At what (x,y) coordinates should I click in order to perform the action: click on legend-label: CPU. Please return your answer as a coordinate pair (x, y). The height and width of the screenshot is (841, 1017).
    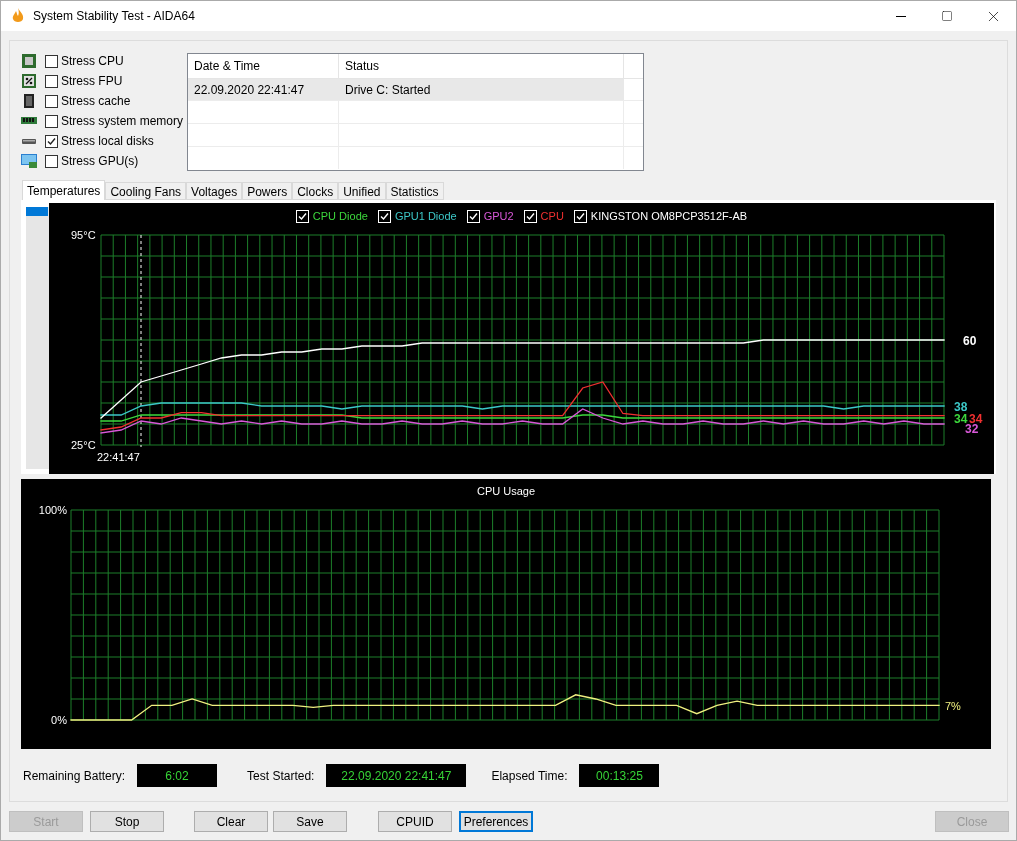
    Looking at the image, I should click on (552, 216).